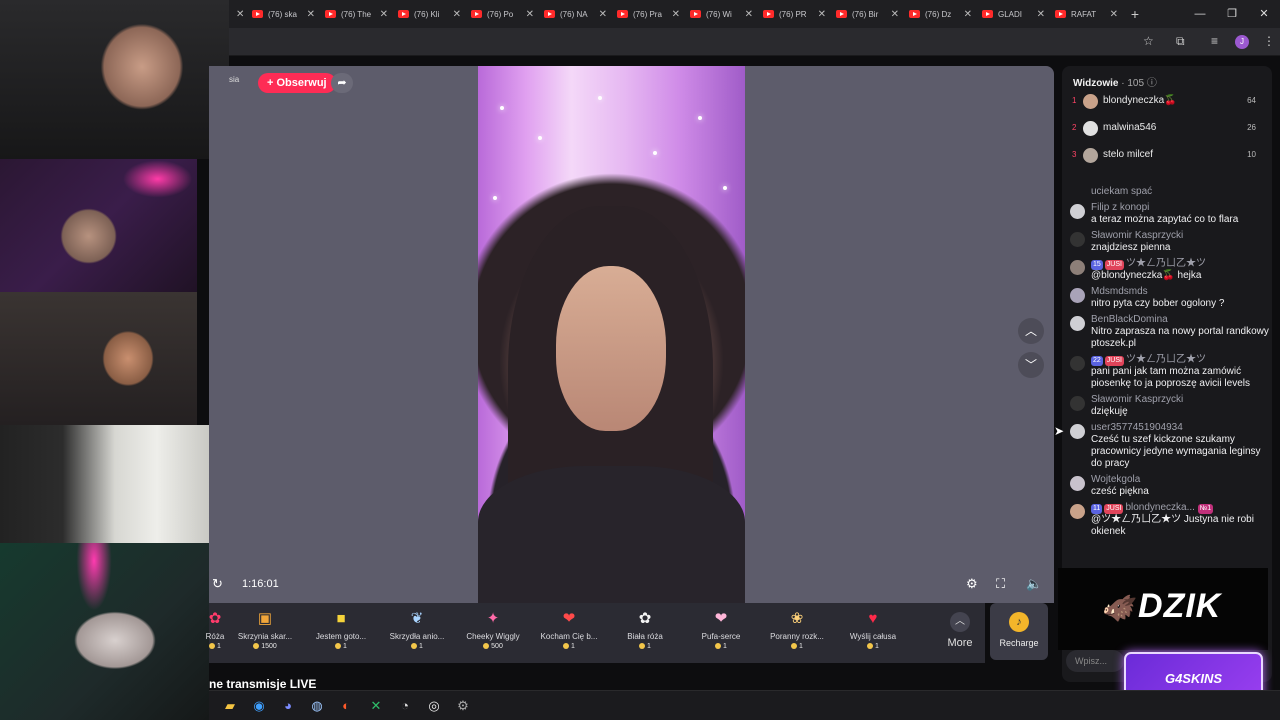 The width and height of the screenshot is (1280, 720). I want to click on app-icon: ◐, so click(346, 706).